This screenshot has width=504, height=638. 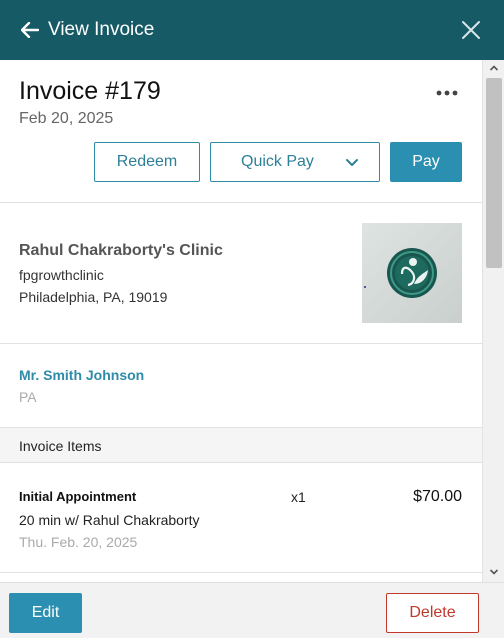 What do you see at coordinates (432, 613) in the screenshot?
I see `delete-button: Delete` at bounding box center [432, 613].